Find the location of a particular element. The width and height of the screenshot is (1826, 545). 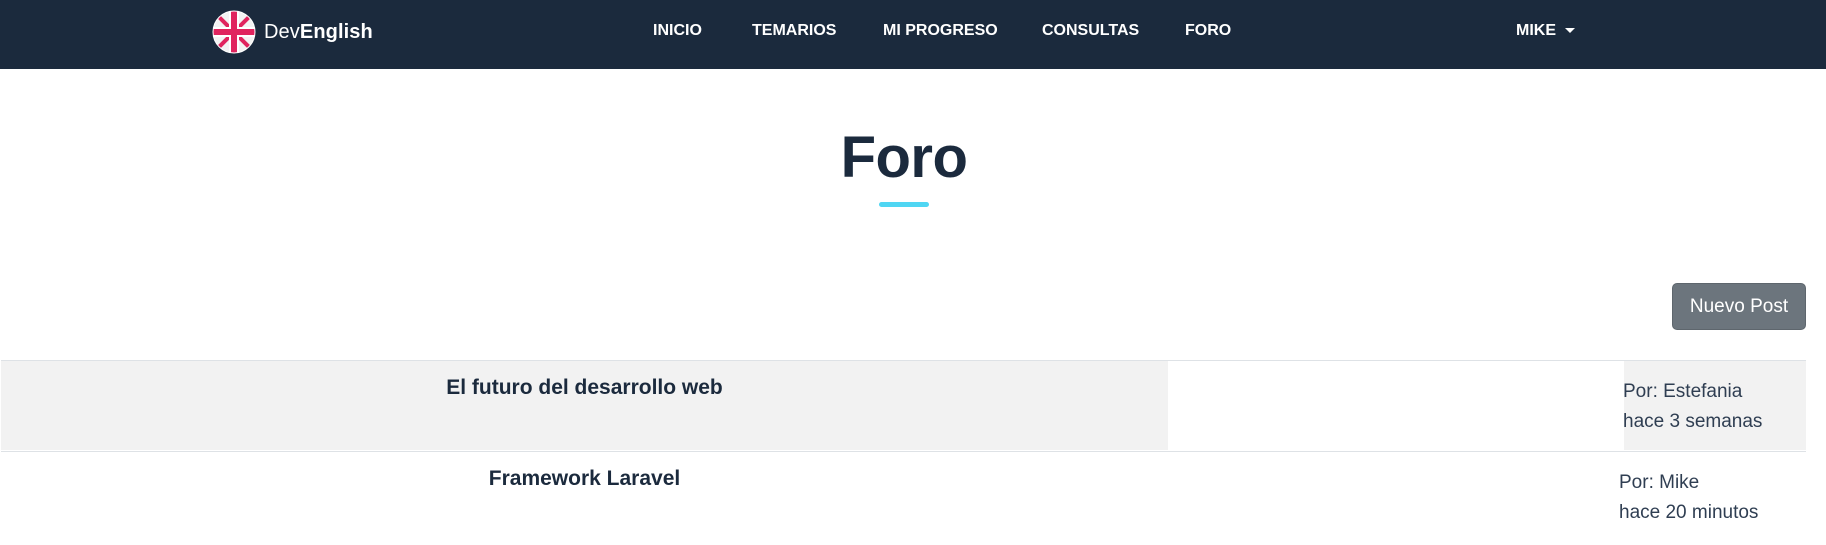

post-author: Por: Estefania is located at coordinates (1683, 391).